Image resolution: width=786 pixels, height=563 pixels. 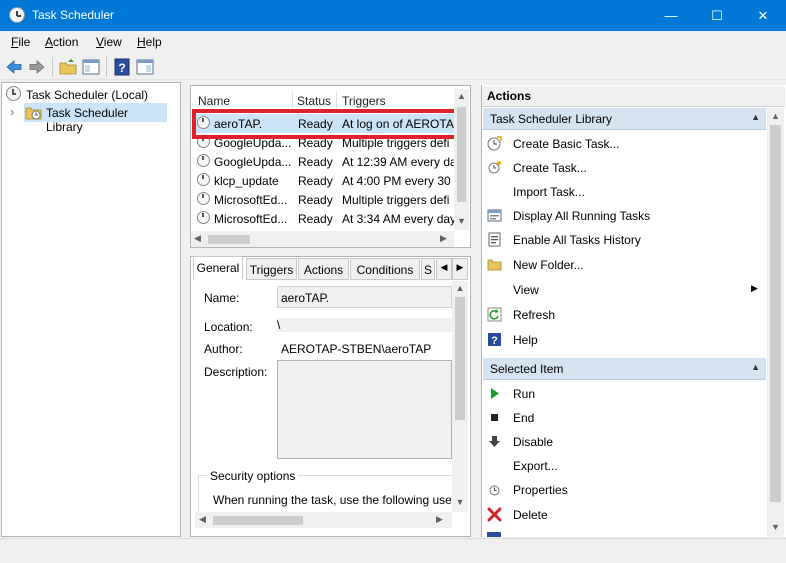 What do you see at coordinates (323, 520) in the screenshot?
I see `details-horizontal-scrollbar: ◀ ▶` at bounding box center [323, 520].